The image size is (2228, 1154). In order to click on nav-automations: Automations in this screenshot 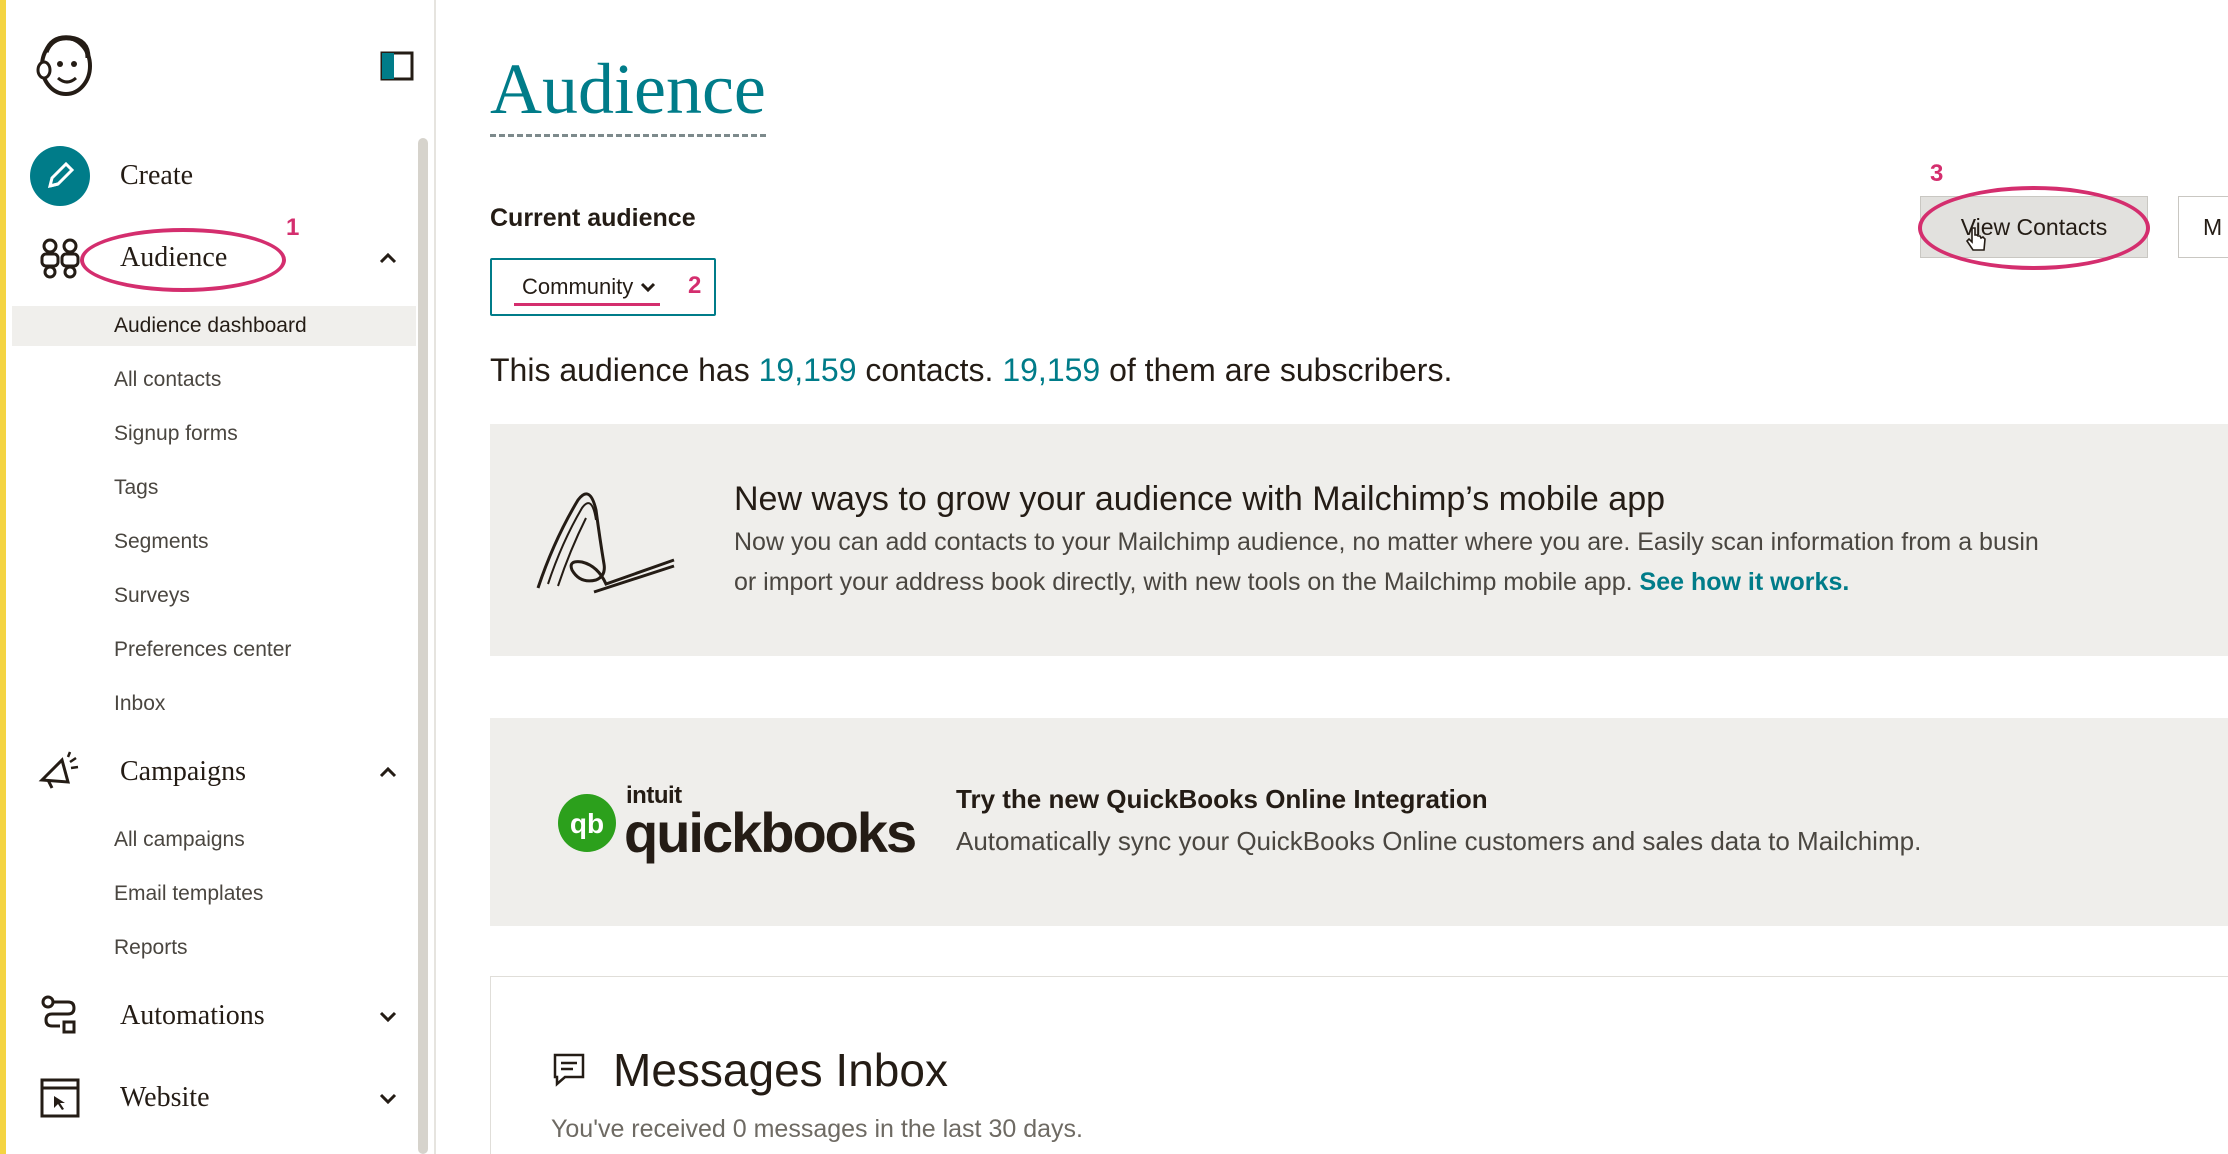, I will do `click(215, 1016)`.